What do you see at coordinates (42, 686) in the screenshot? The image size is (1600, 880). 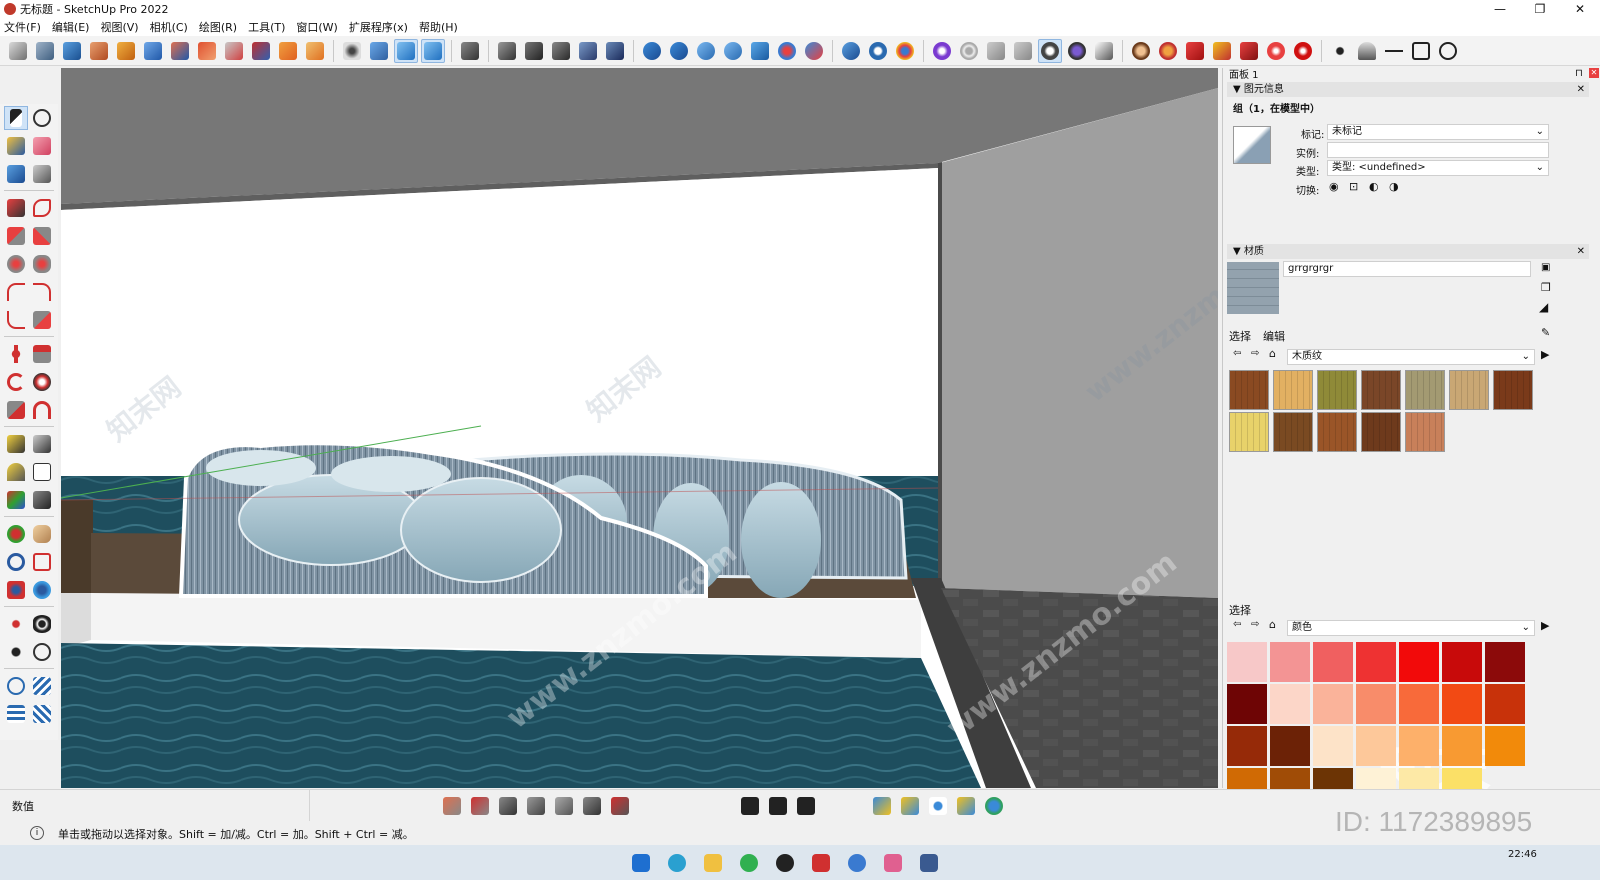 I see `sandbox-scratch-tool` at bounding box center [42, 686].